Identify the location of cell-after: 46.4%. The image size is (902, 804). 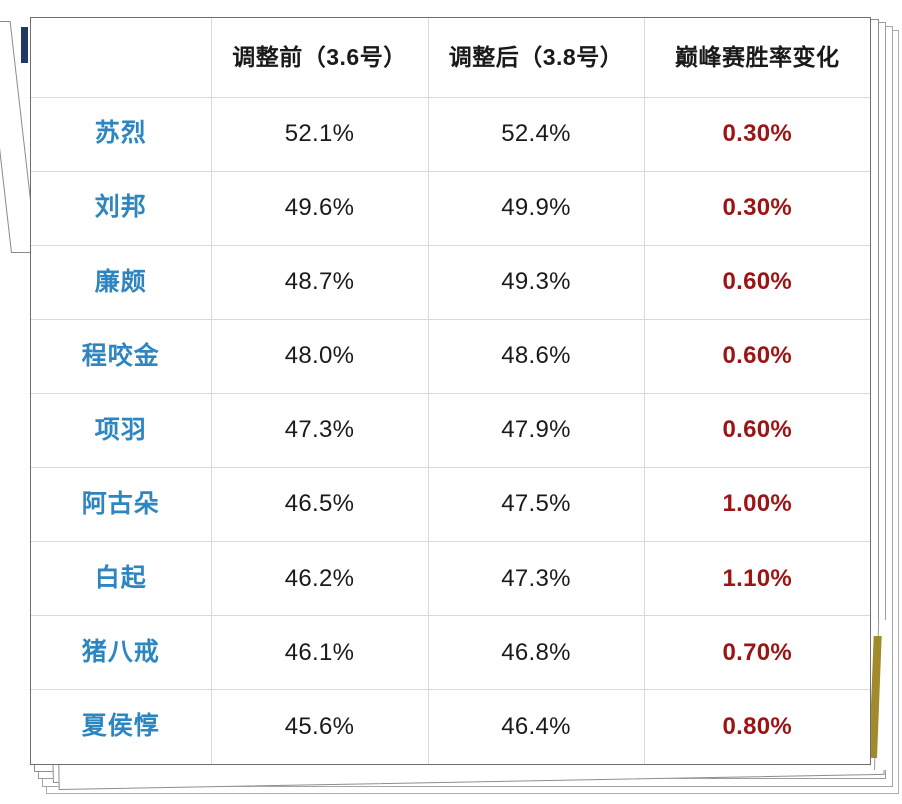
(536, 726).